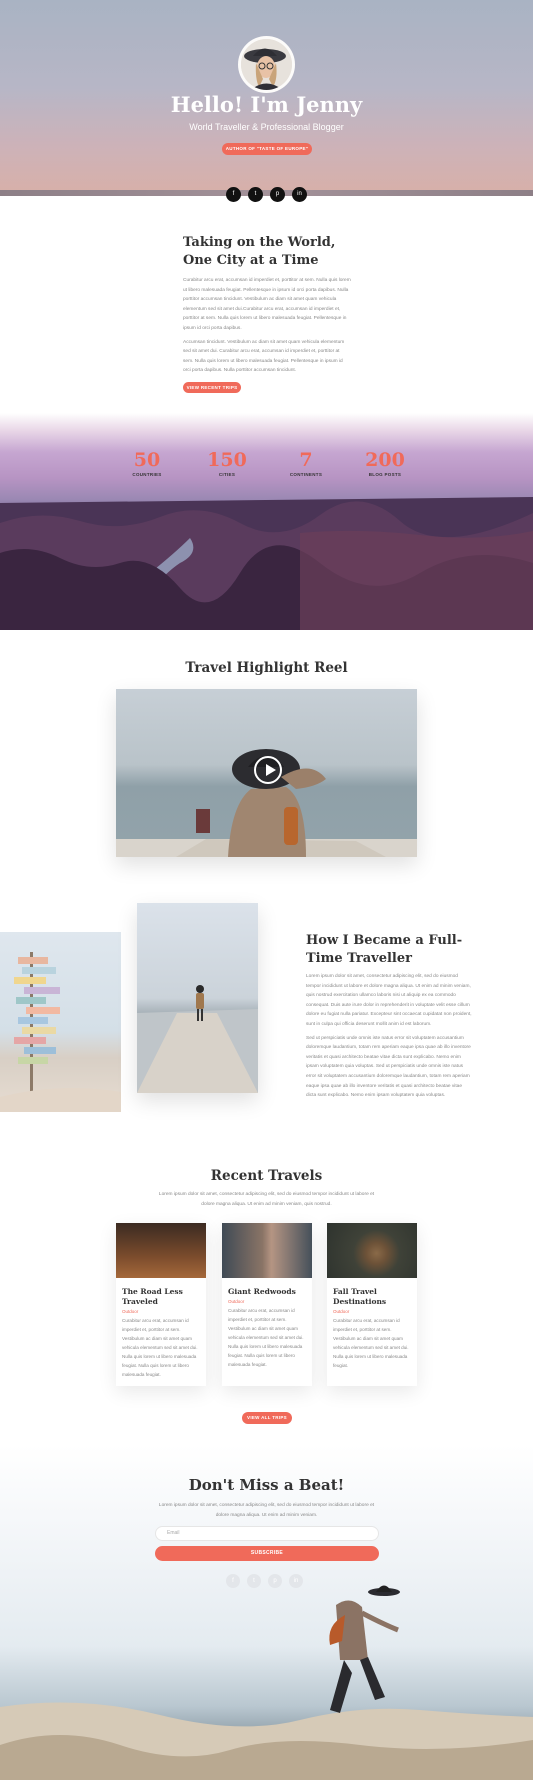 The width and height of the screenshot is (533, 1780). What do you see at coordinates (266, 104) in the screenshot?
I see `hero-title: Hello! I'm Jenny` at bounding box center [266, 104].